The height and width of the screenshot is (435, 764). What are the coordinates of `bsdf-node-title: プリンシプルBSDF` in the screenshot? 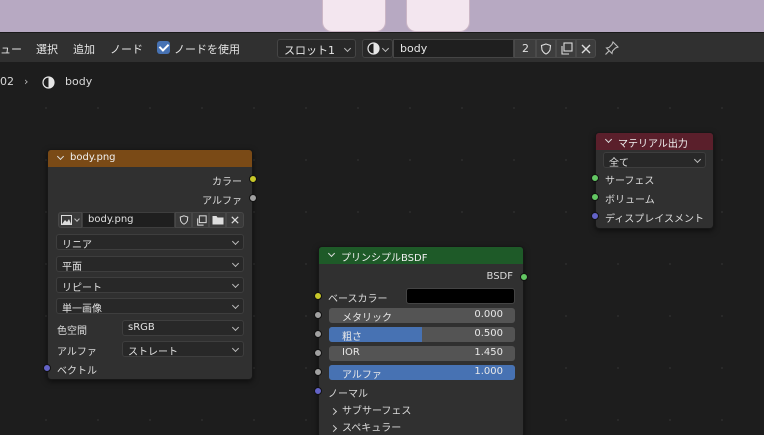 It's located at (384, 258).